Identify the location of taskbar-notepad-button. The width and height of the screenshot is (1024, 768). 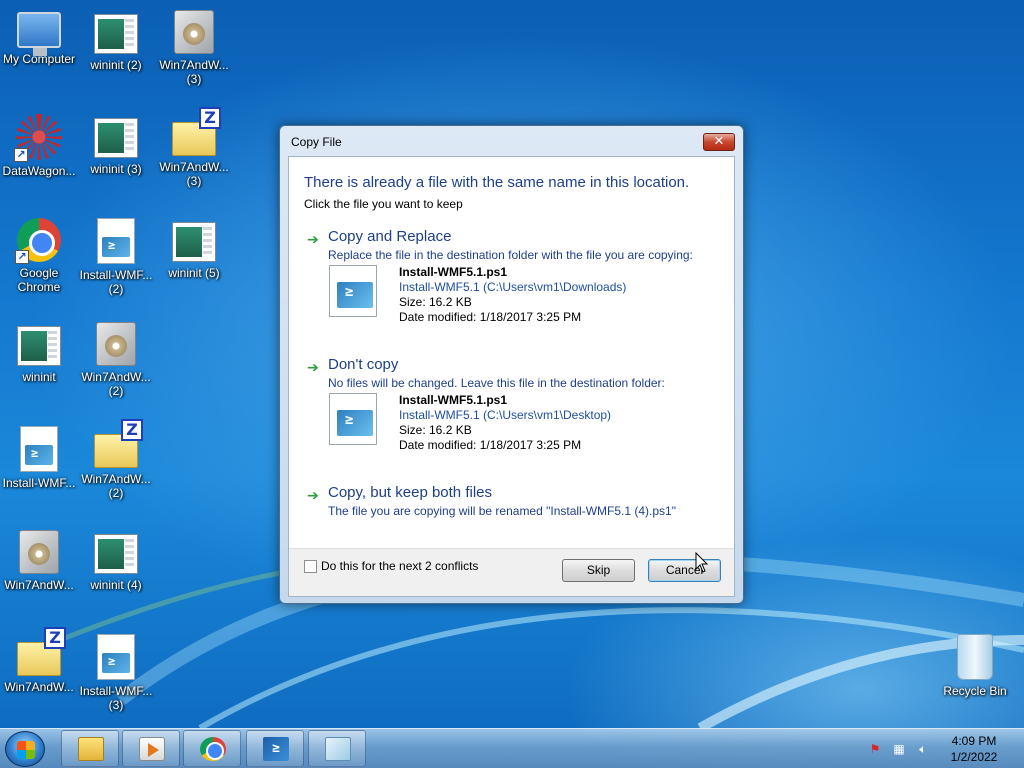
(337, 748).